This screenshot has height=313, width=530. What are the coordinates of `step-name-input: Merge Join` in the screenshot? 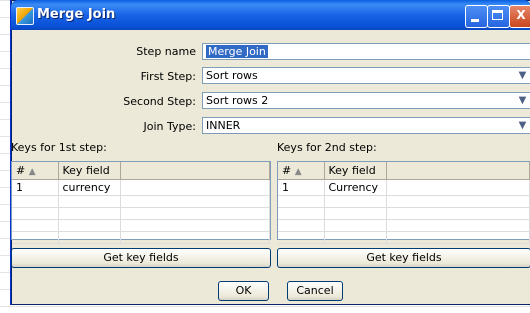 It's located at (366, 51).